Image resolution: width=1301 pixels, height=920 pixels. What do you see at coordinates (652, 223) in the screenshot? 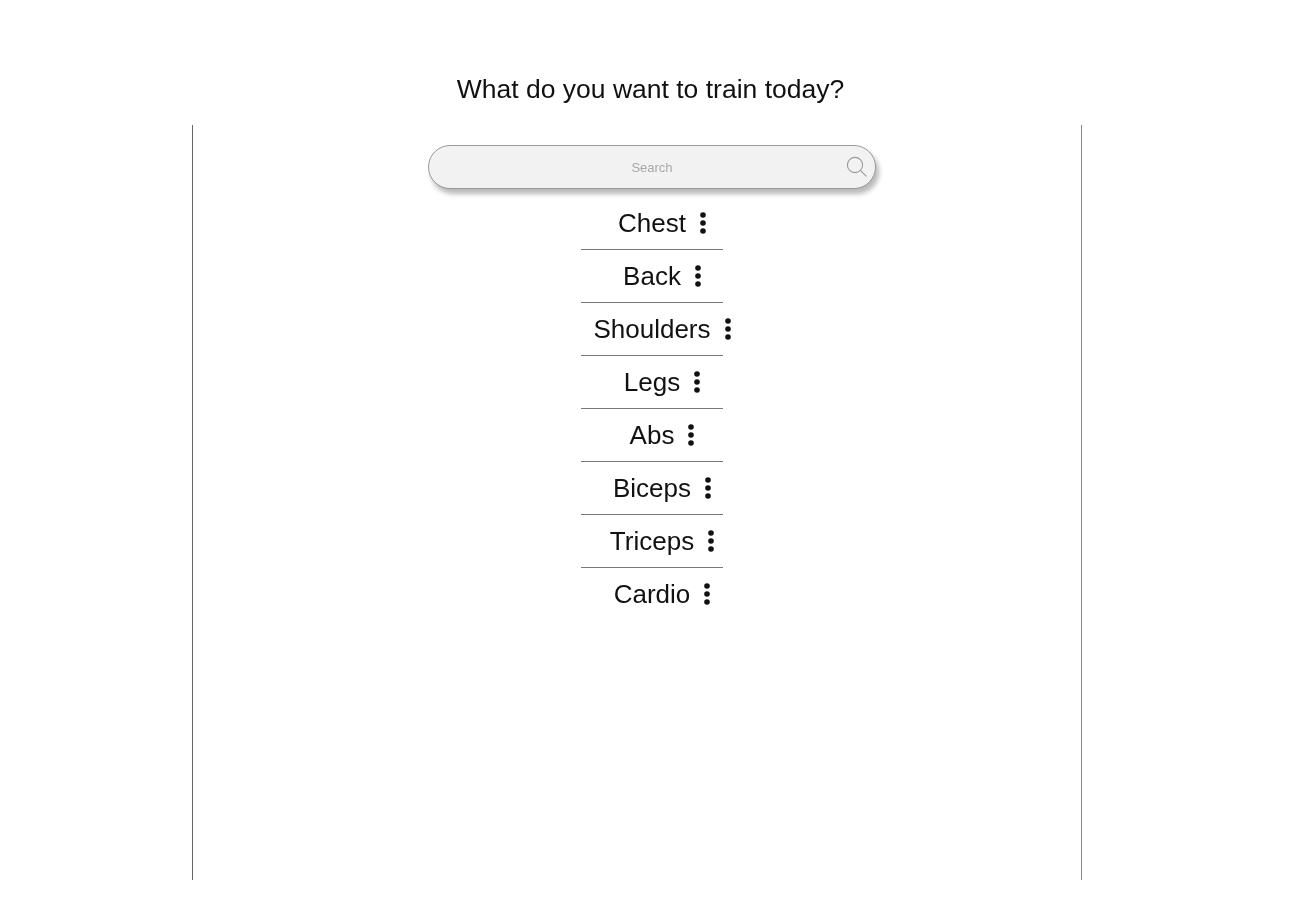
I see `muscle-group-item: Chest` at bounding box center [652, 223].